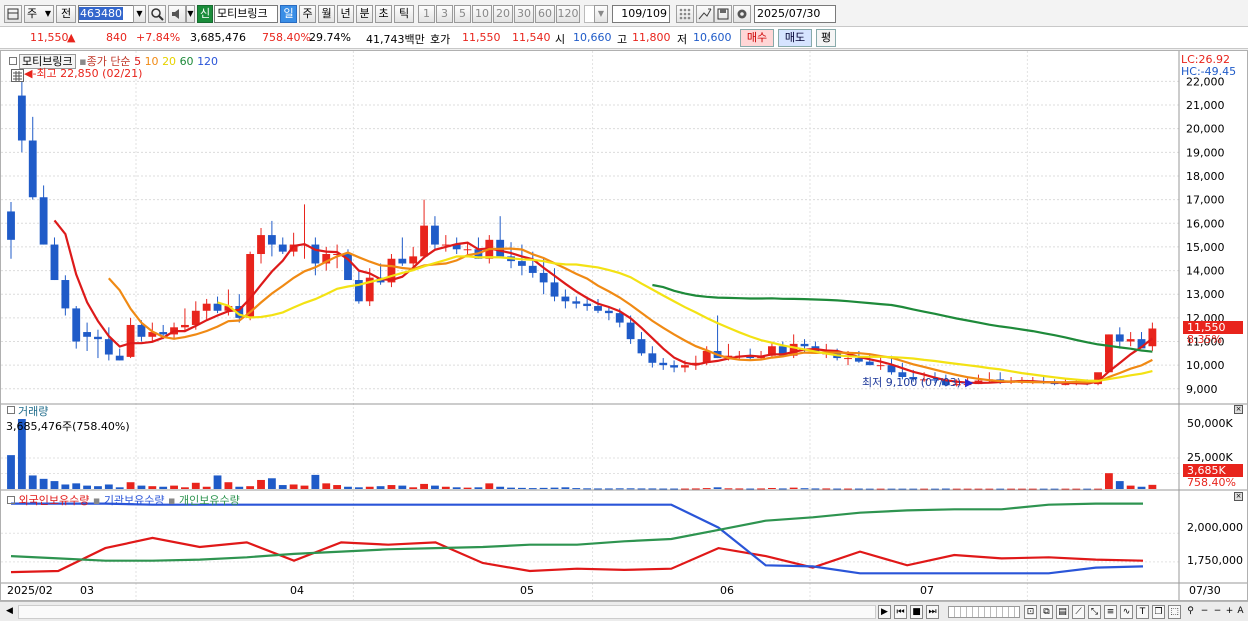 This screenshot has width=1248, height=621. Describe the element at coordinates (641, 14) in the screenshot. I see `count-field: 109/109` at that location.